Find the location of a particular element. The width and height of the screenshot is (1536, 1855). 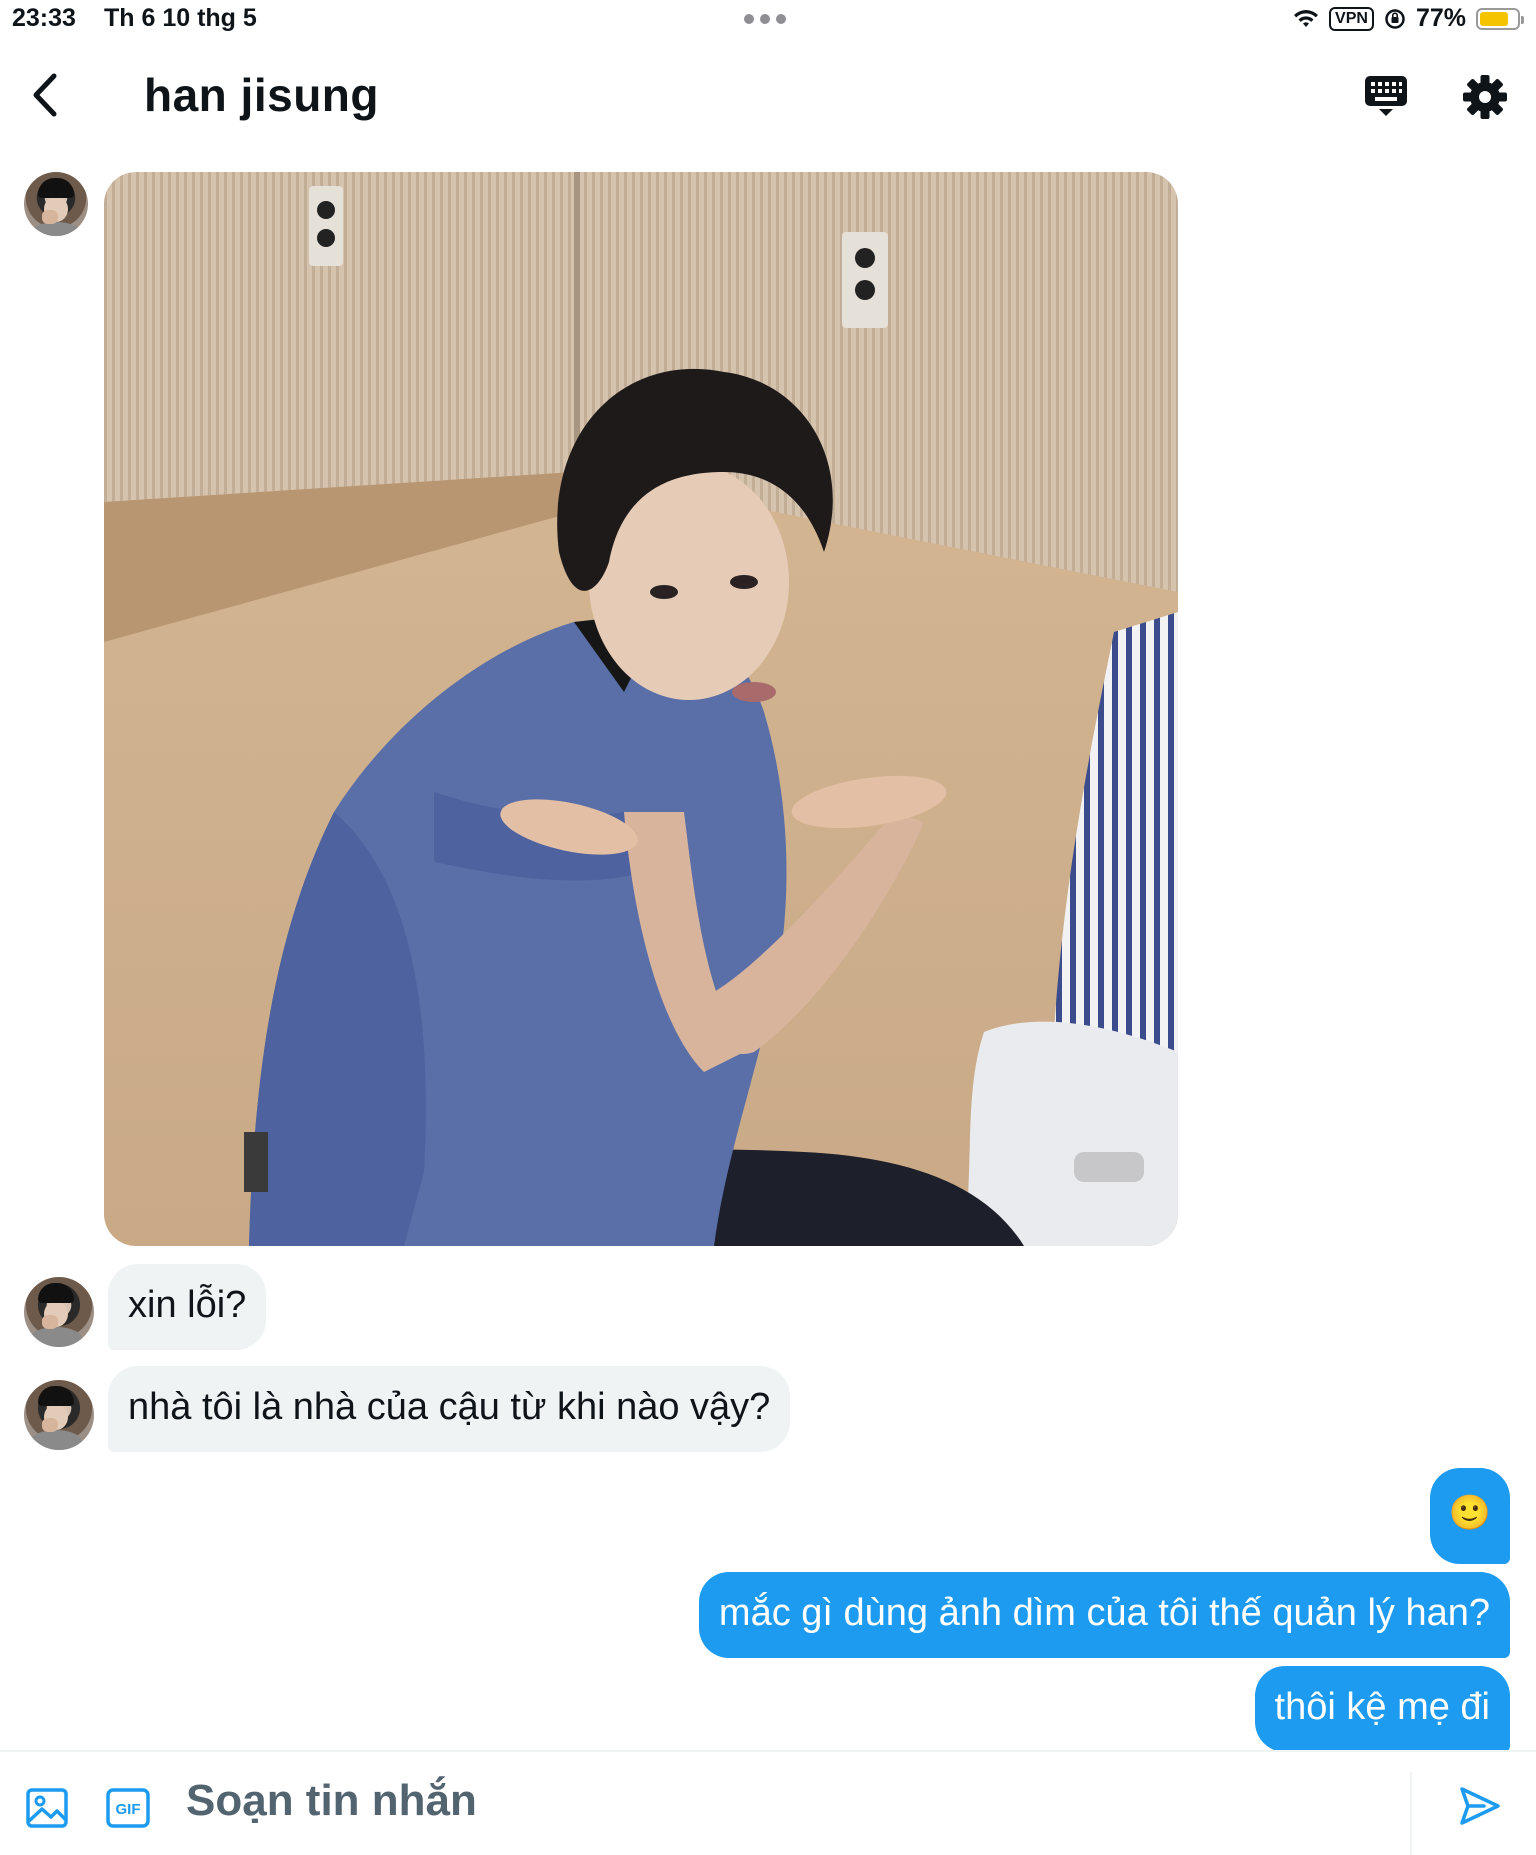

sent-message: thôi kệ mẹ đi is located at coordinates (1382, 1709).